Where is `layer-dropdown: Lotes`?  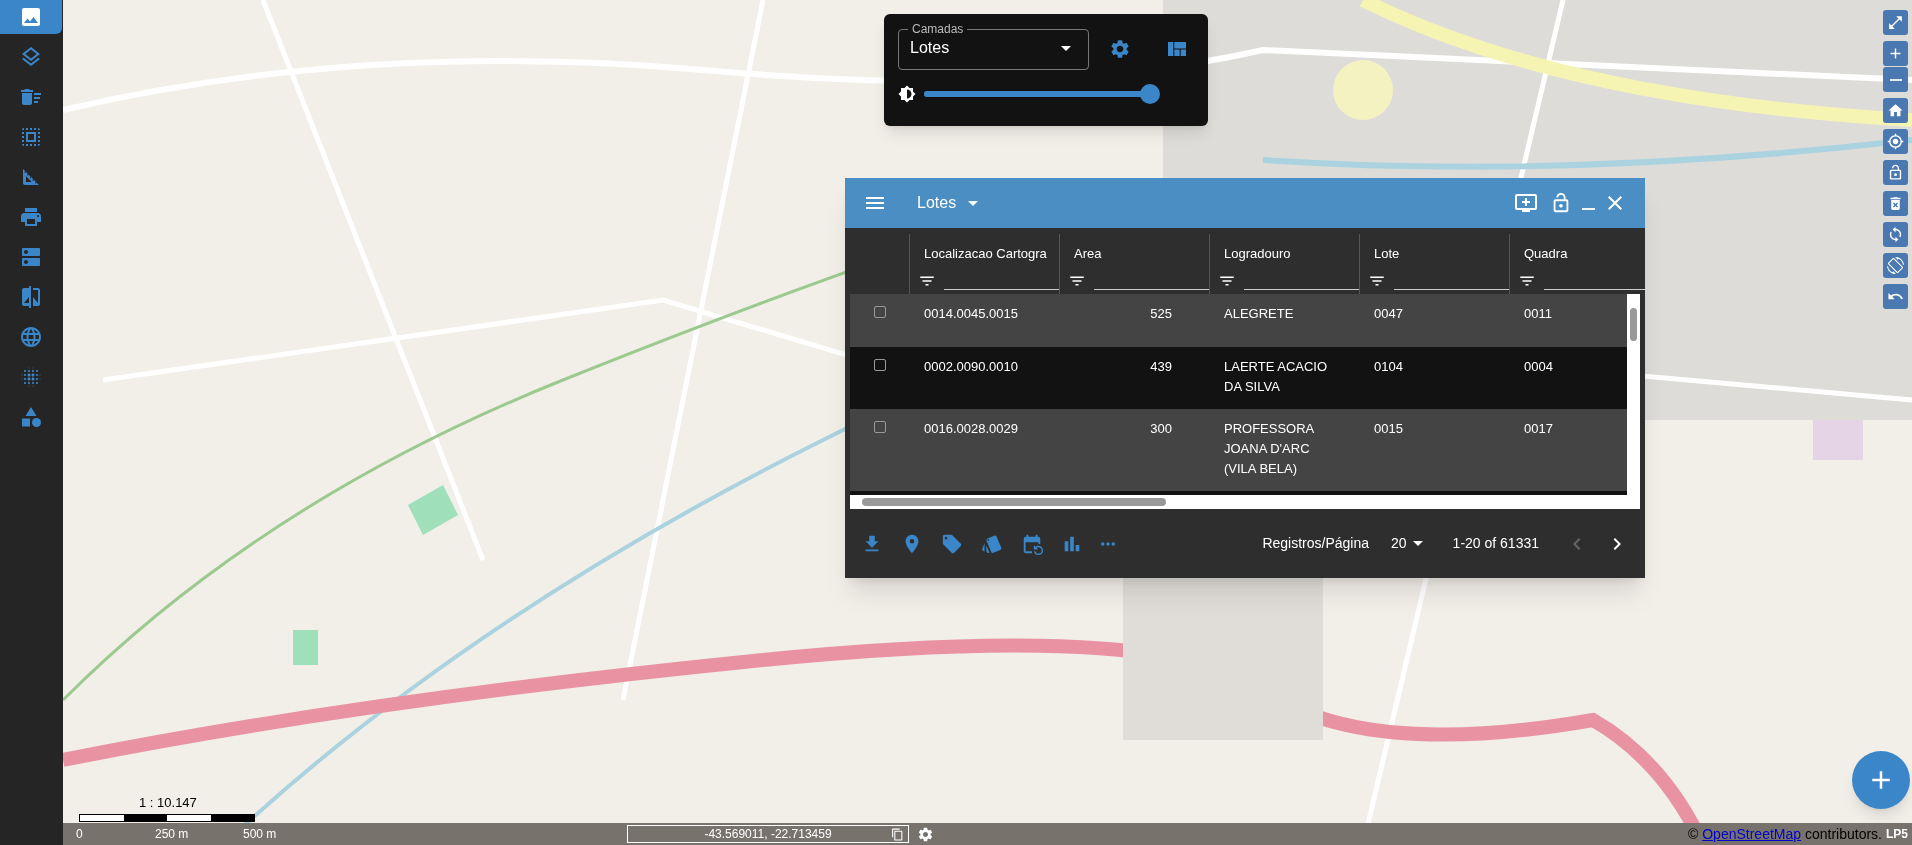 layer-dropdown: Lotes is located at coordinates (948, 203).